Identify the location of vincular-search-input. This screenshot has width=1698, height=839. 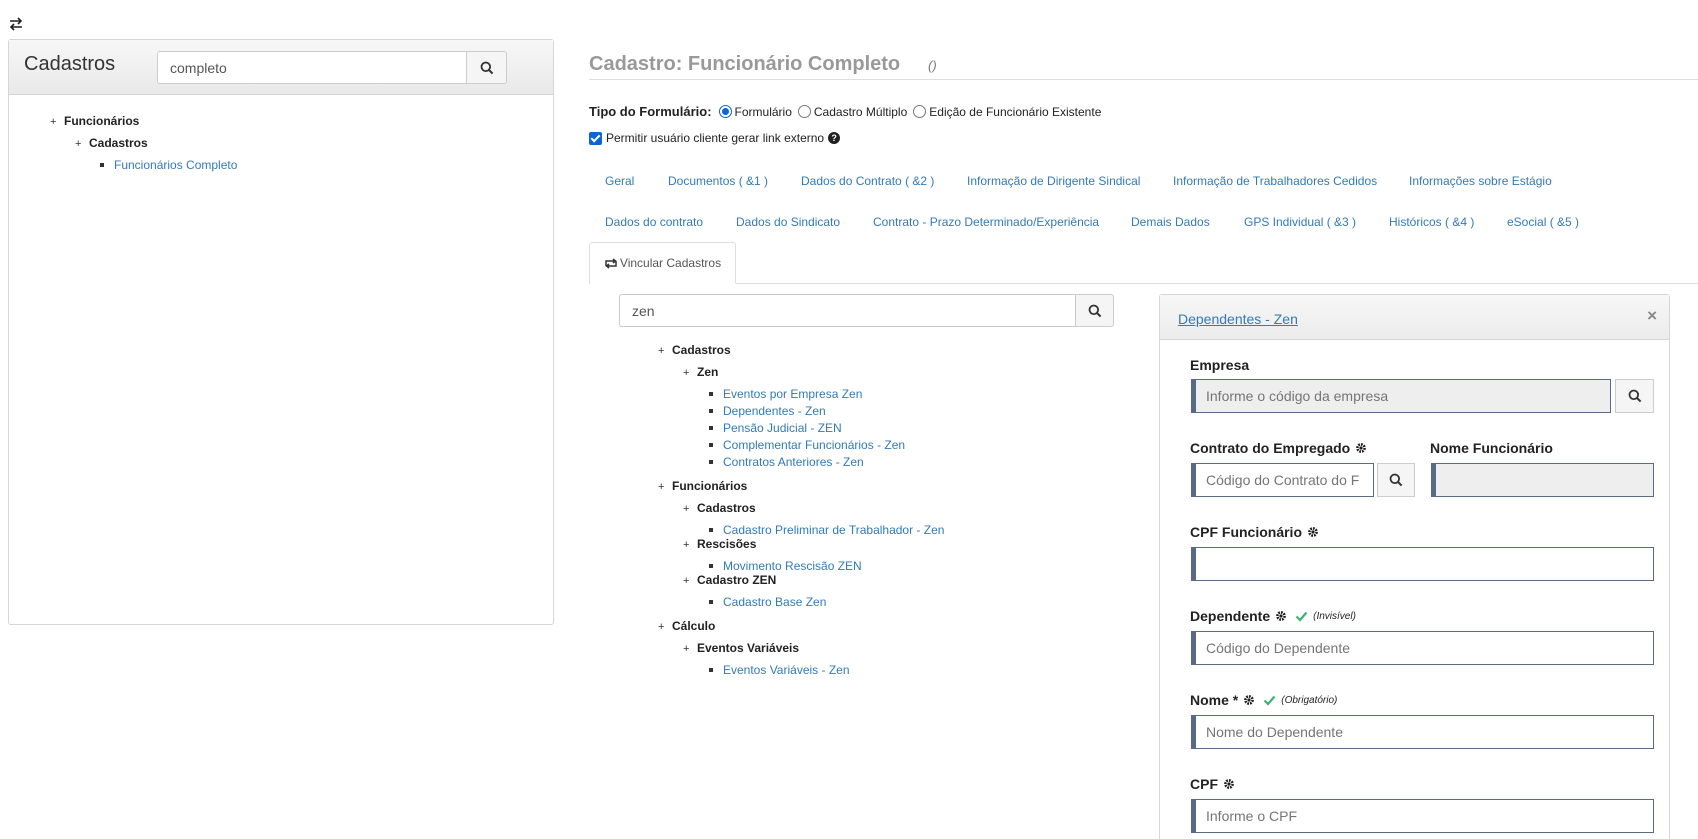
(847, 310).